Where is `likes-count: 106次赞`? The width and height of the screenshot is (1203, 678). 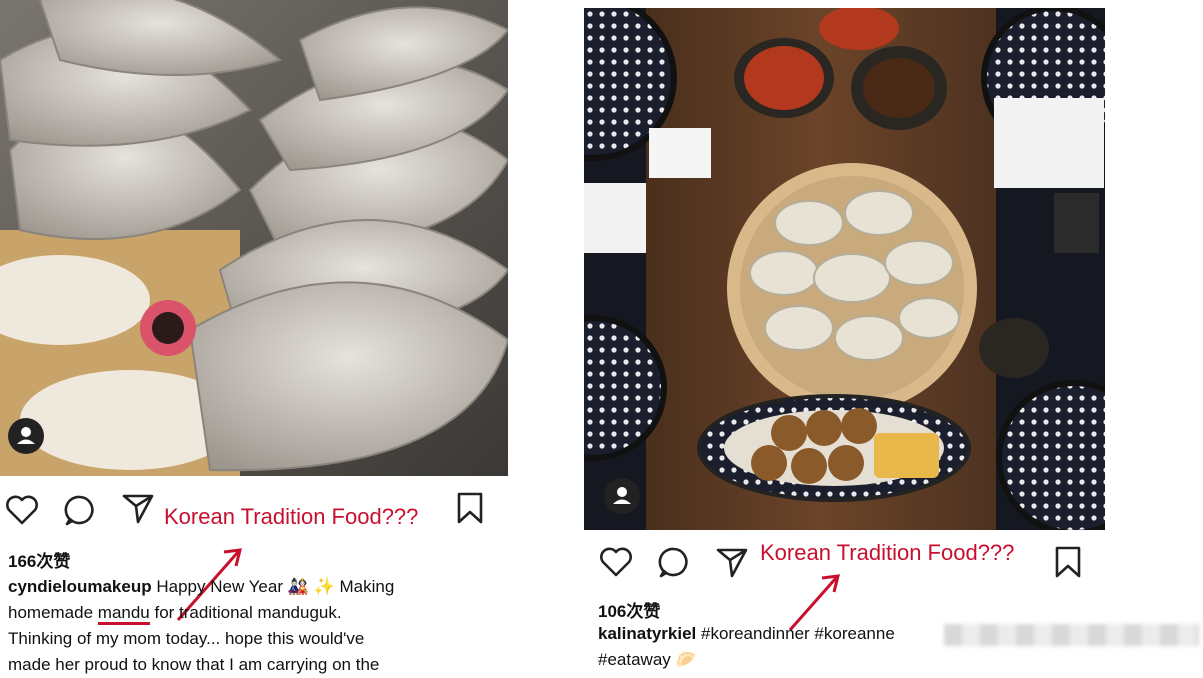 likes-count: 106次赞 is located at coordinates (629, 611).